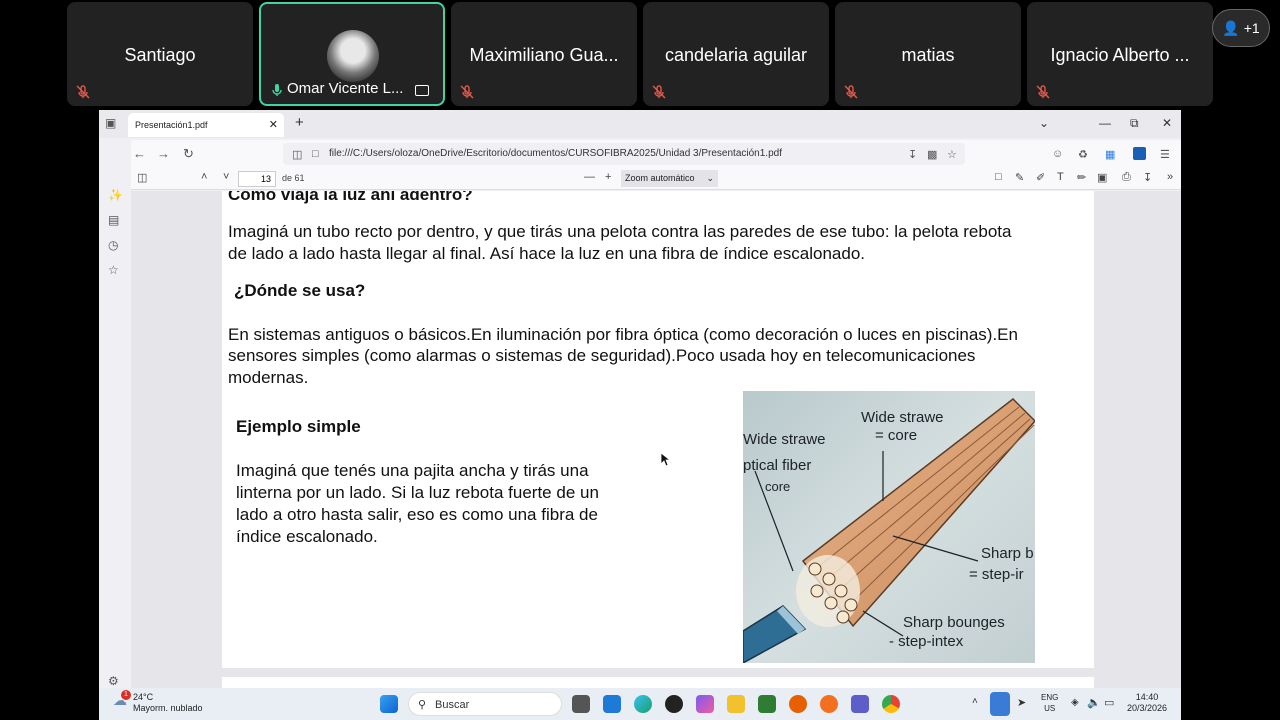  What do you see at coordinates (1167, 123) in the screenshot?
I see `close-window-button: ✕` at bounding box center [1167, 123].